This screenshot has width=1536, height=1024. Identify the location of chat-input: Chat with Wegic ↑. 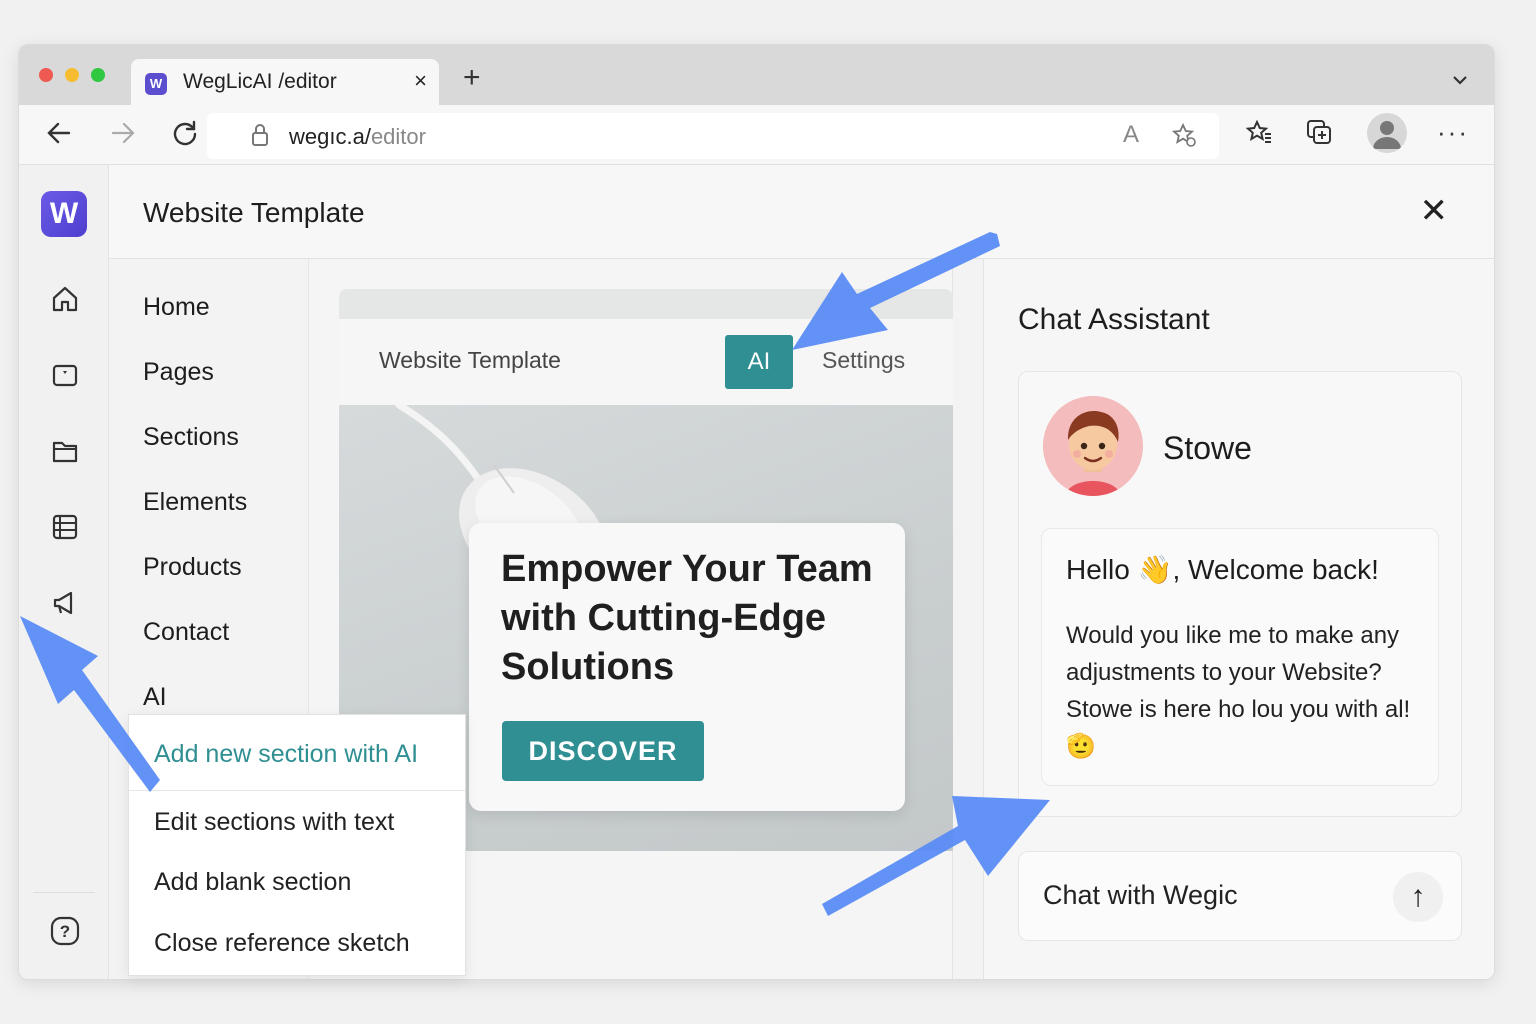
(1240, 896).